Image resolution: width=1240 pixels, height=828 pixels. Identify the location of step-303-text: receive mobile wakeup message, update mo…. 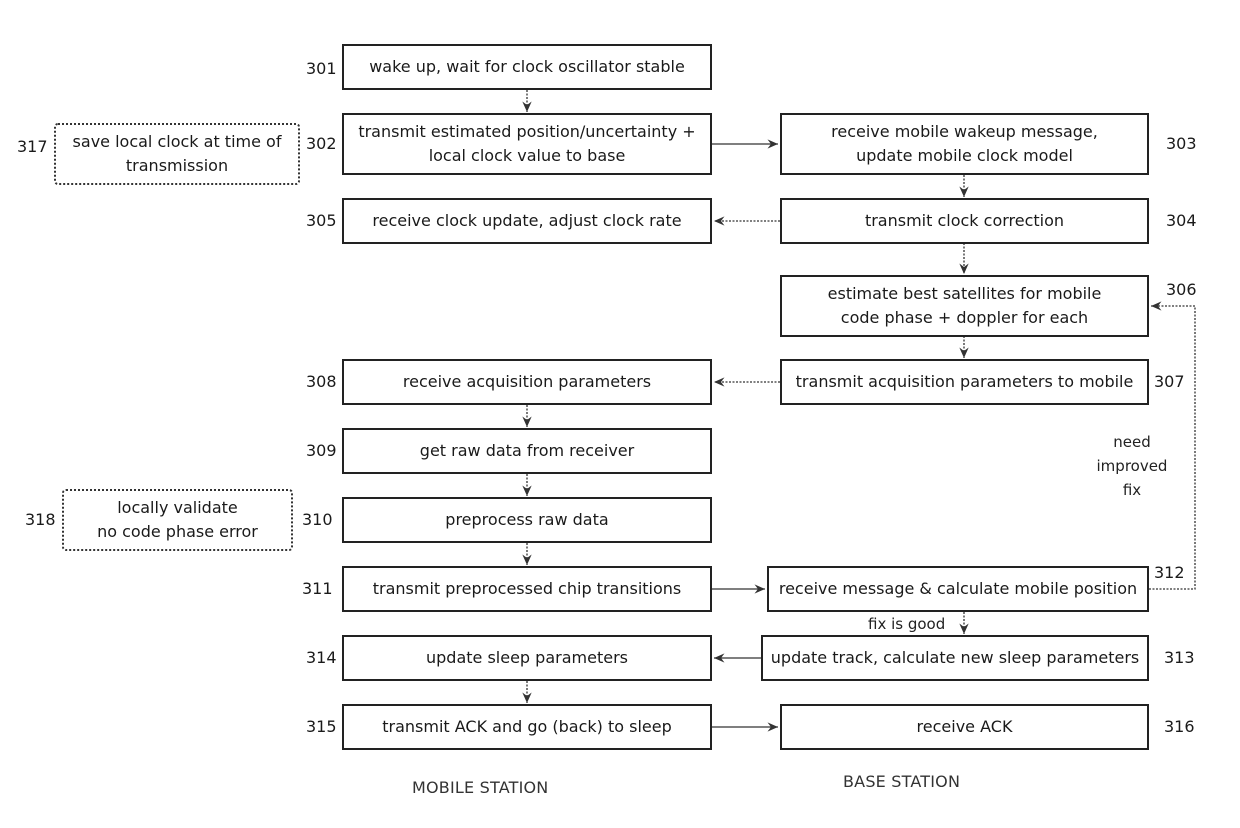
(964, 143).